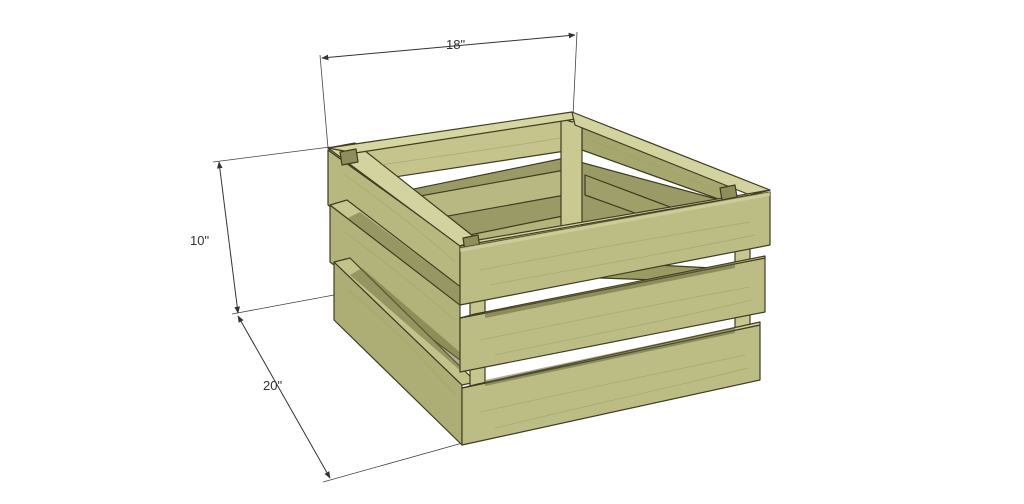  What do you see at coordinates (271, 154) in the screenshot?
I see `height-extension-top` at bounding box center [271, 154].